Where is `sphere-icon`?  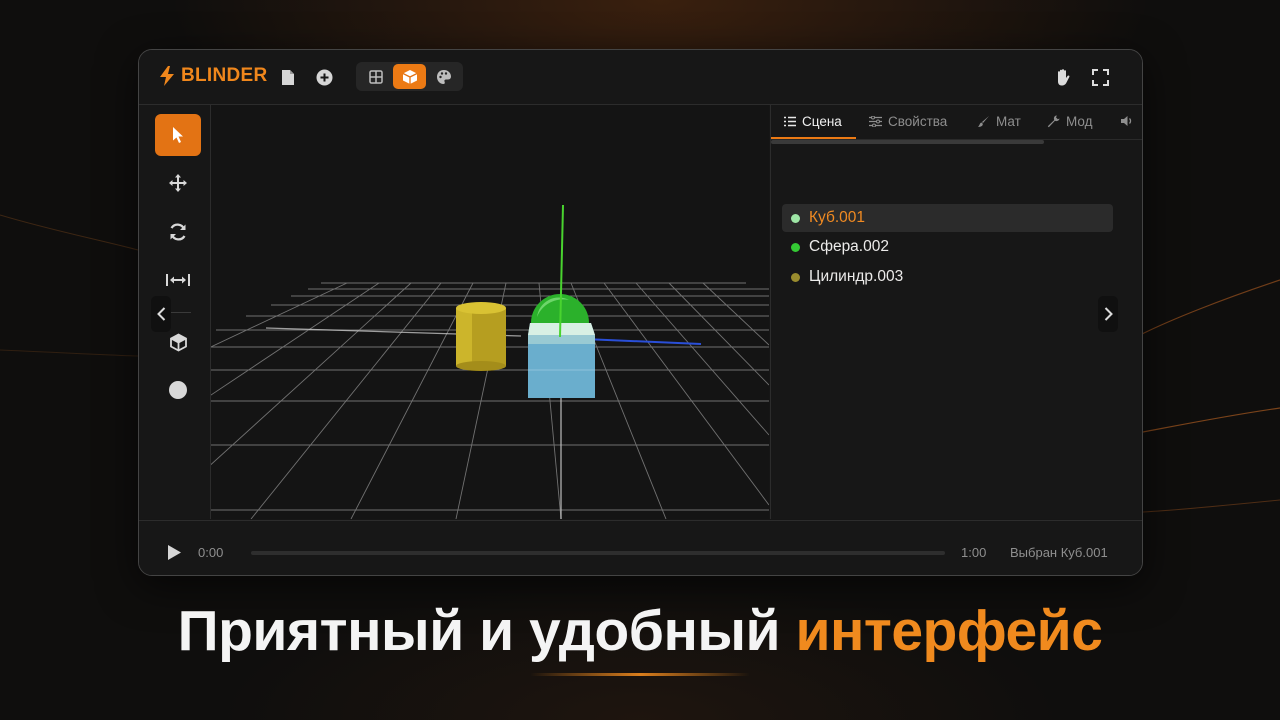
sphere-icon is located at coordinates (178, 390).